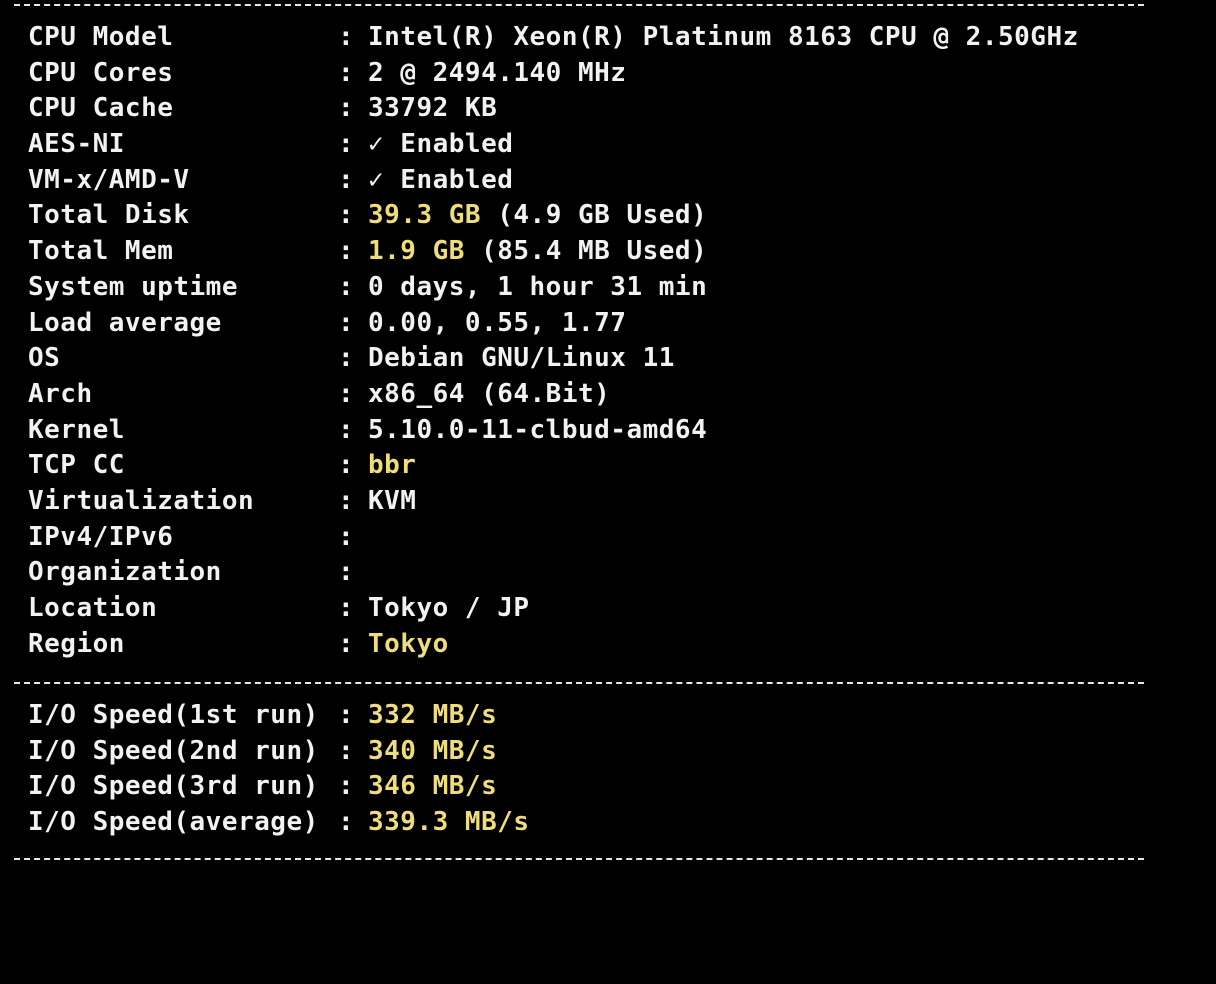 This screenshot has height=984, width=1216. What do you see at coordinates (76, 144) in the screenshot?
I see `info-label: AES-NI` at bounding box center [76, 144].